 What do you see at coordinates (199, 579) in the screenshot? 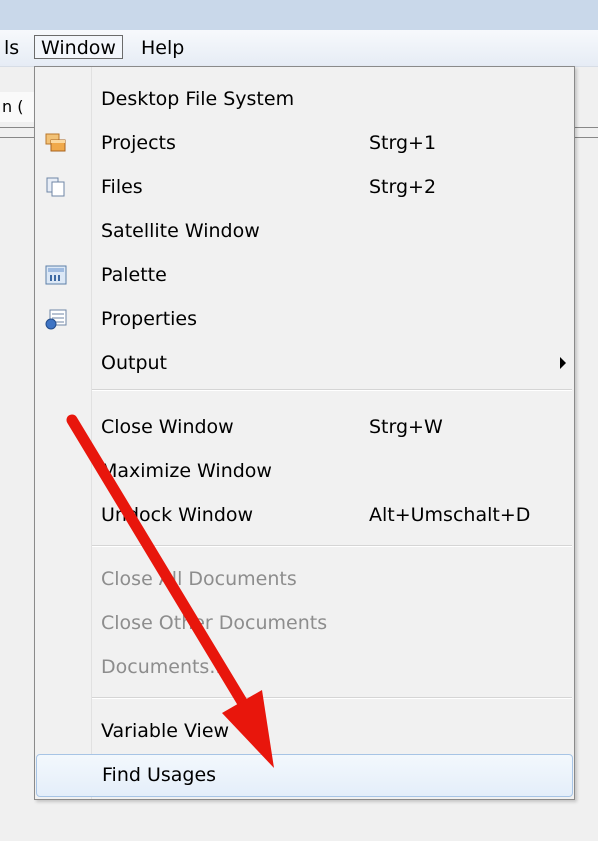
I see `menu-item-label: Close All Documents` at bounding box center [199, 579].